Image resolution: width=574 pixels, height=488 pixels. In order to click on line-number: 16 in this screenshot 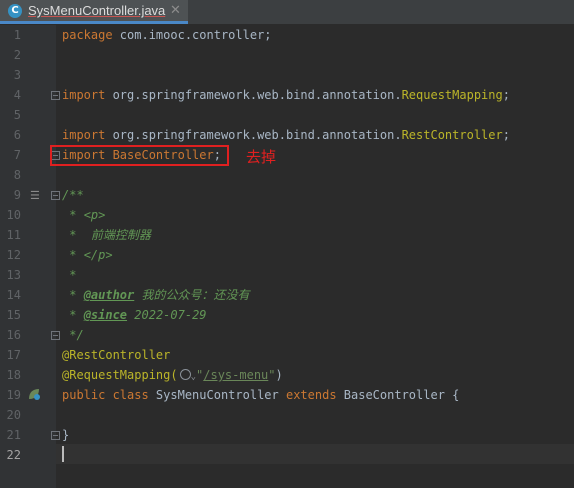, I will do `click(13, 335)`.